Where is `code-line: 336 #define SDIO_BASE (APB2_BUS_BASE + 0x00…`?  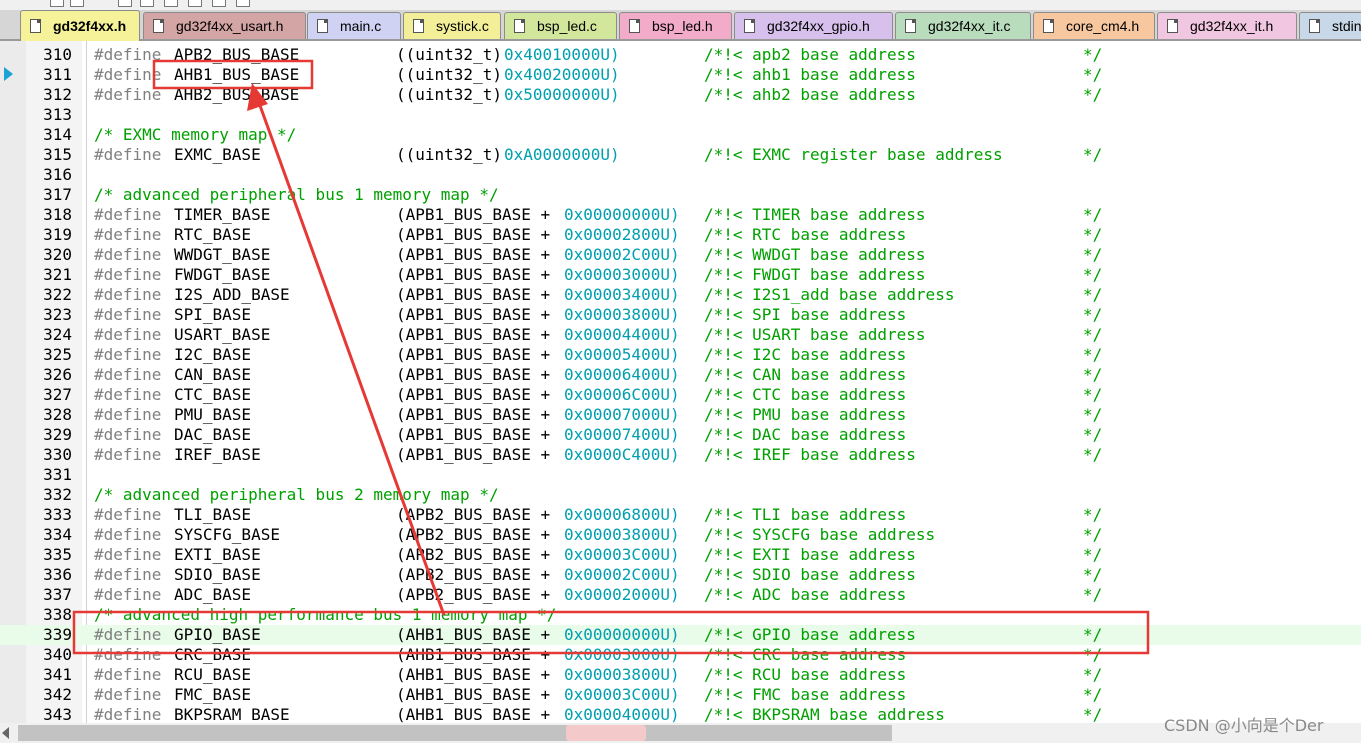 code-line: 336 #define SDIO_BASE (APB2_BUS_BASE + 0x00… is located at coordinates (680, 575).